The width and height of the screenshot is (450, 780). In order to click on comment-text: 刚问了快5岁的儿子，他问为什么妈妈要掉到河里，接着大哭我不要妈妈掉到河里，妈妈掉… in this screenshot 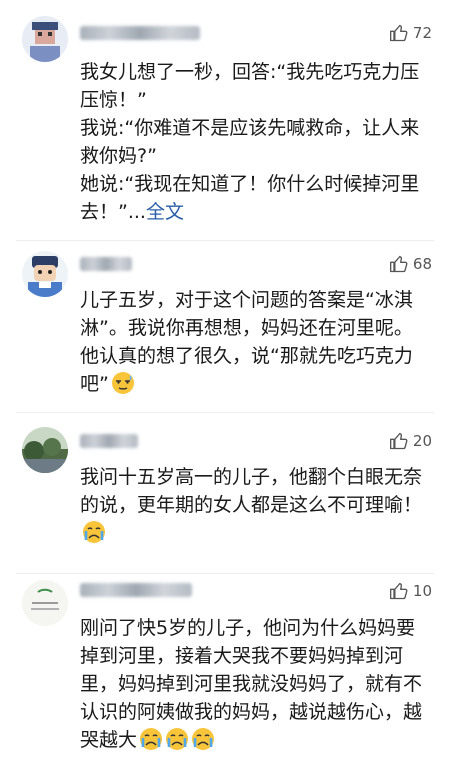, I will do `click(255, 684)`.